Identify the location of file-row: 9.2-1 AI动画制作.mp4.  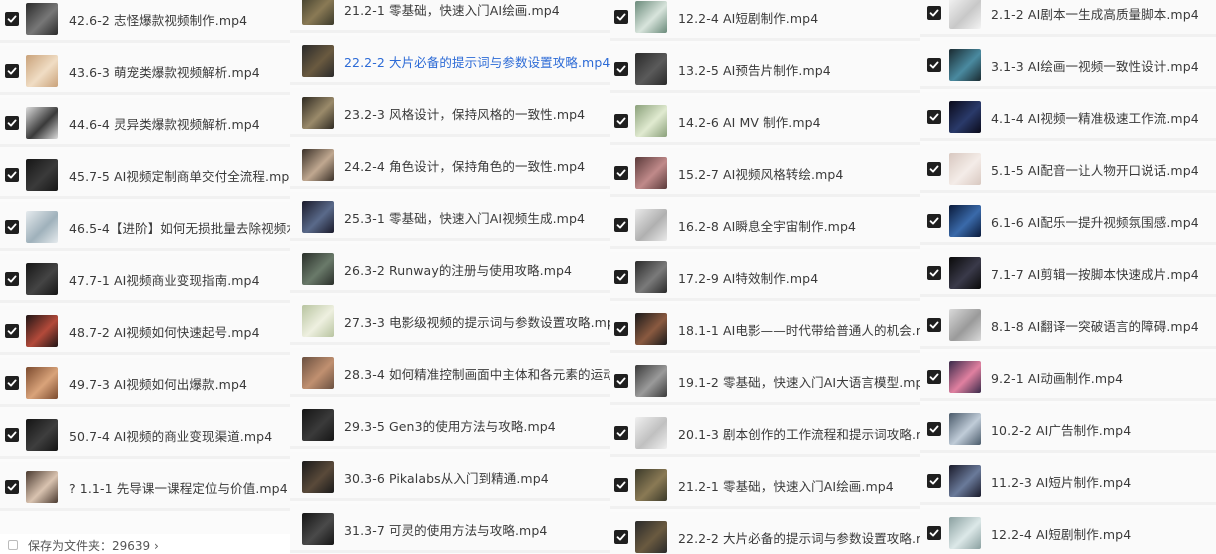
(1068, 376).